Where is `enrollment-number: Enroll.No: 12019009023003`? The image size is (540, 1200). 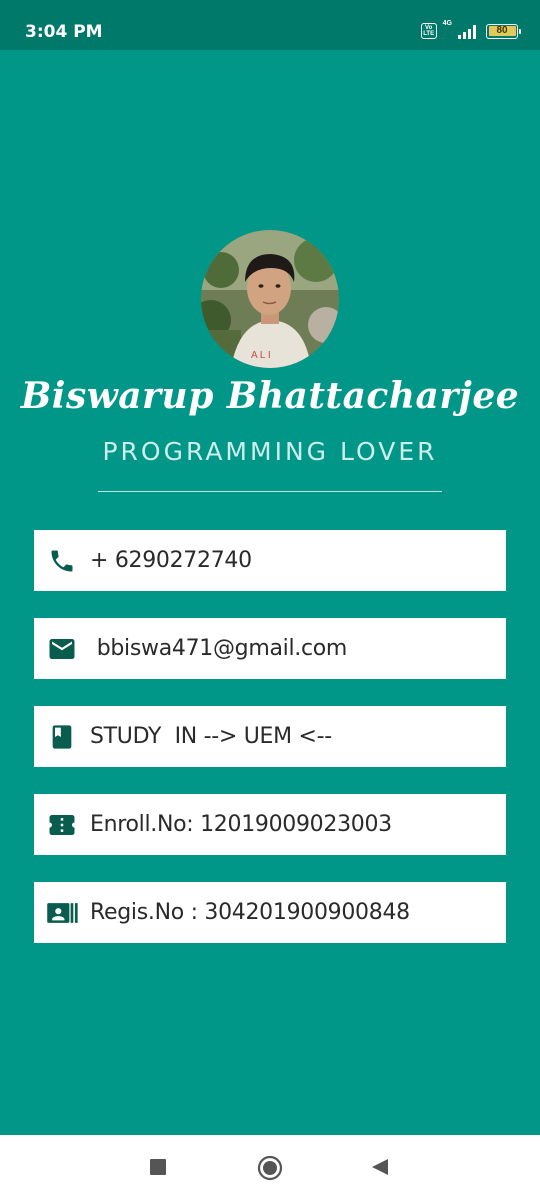
enrollment-number: Enroll.No: 12019009023003 is located at coordinates (241, 824).